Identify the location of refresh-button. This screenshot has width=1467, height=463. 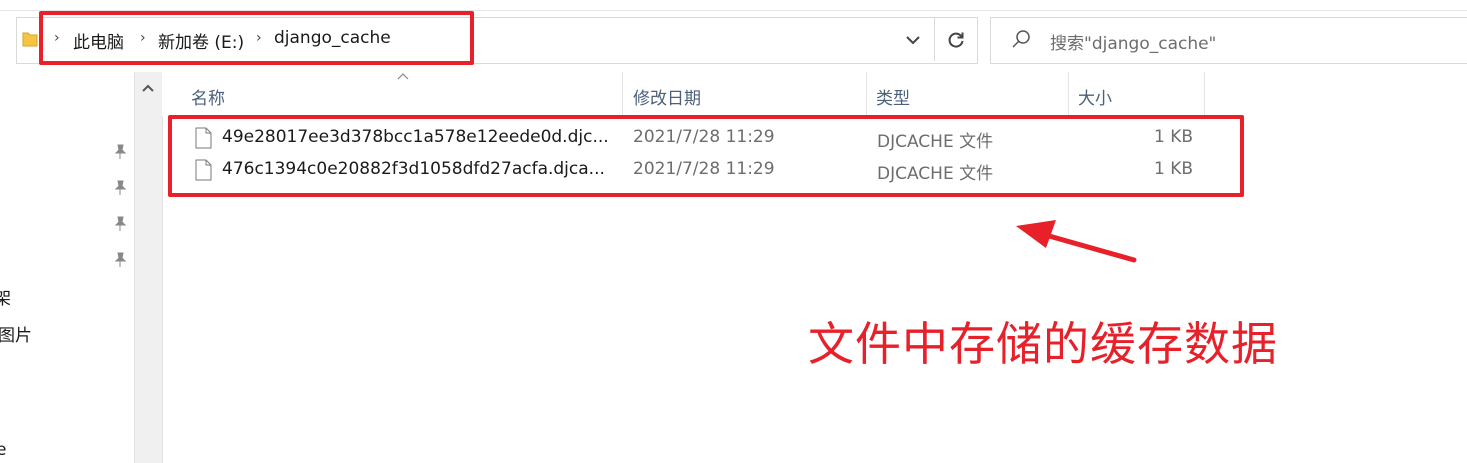
(955, 39).